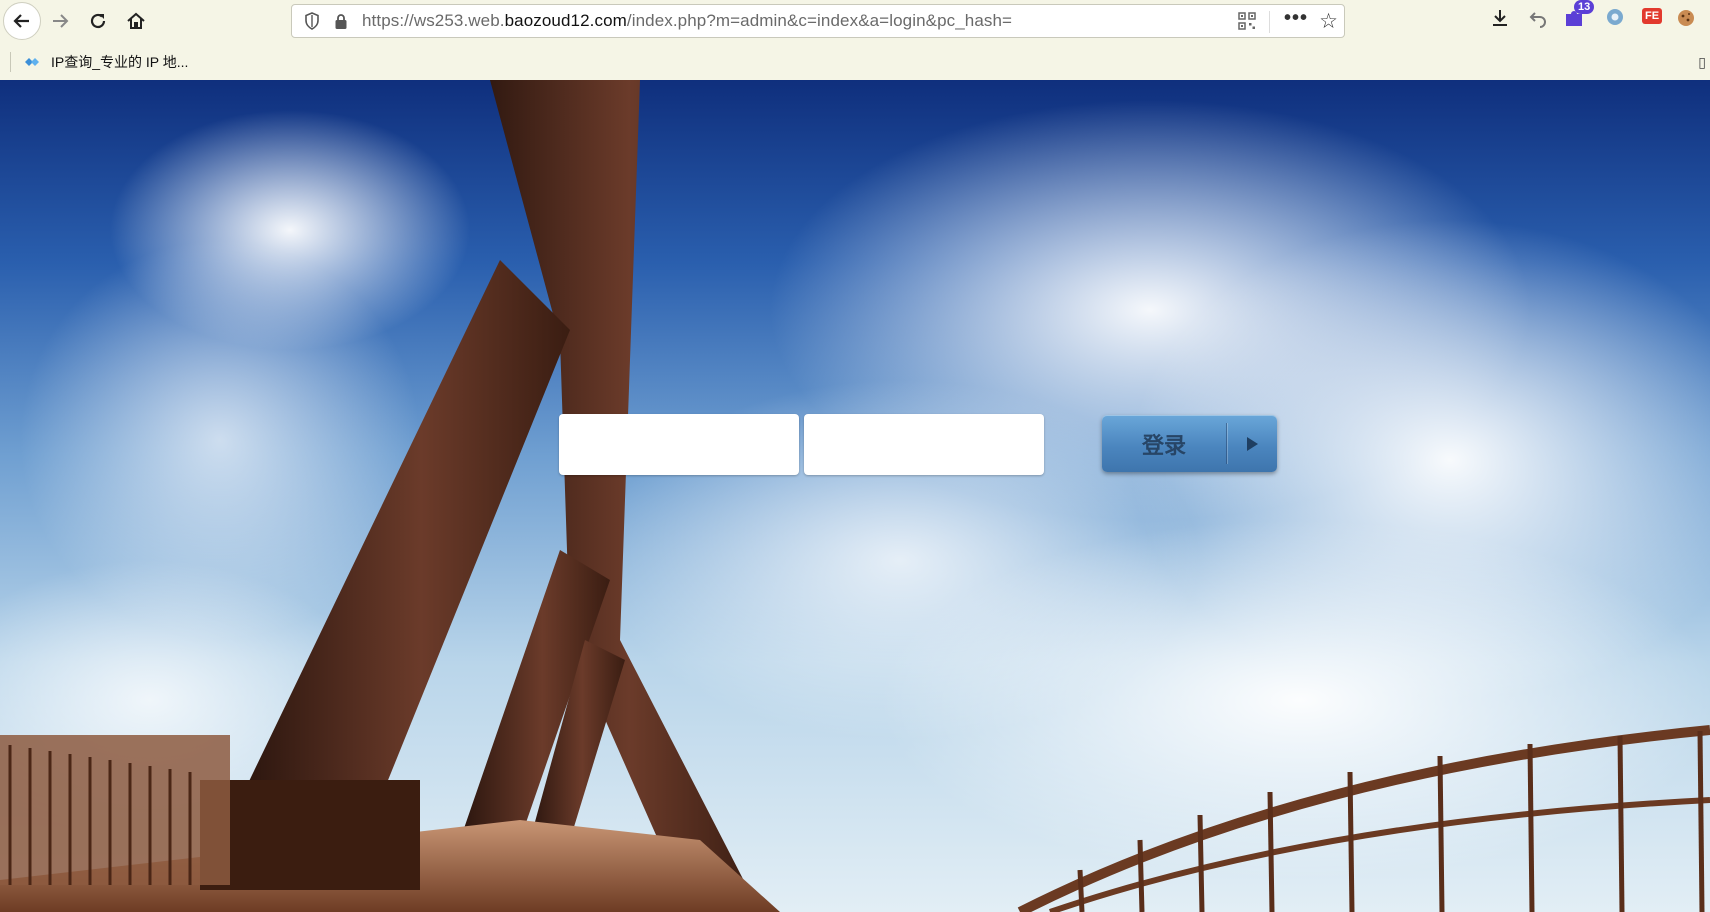 Image resolution: width=1710 pixels, height=912 pixels. What do you see at coordinates (1538, 18) in the screenshot?
I see `undo-icon` at bounding box center [1538, 18].